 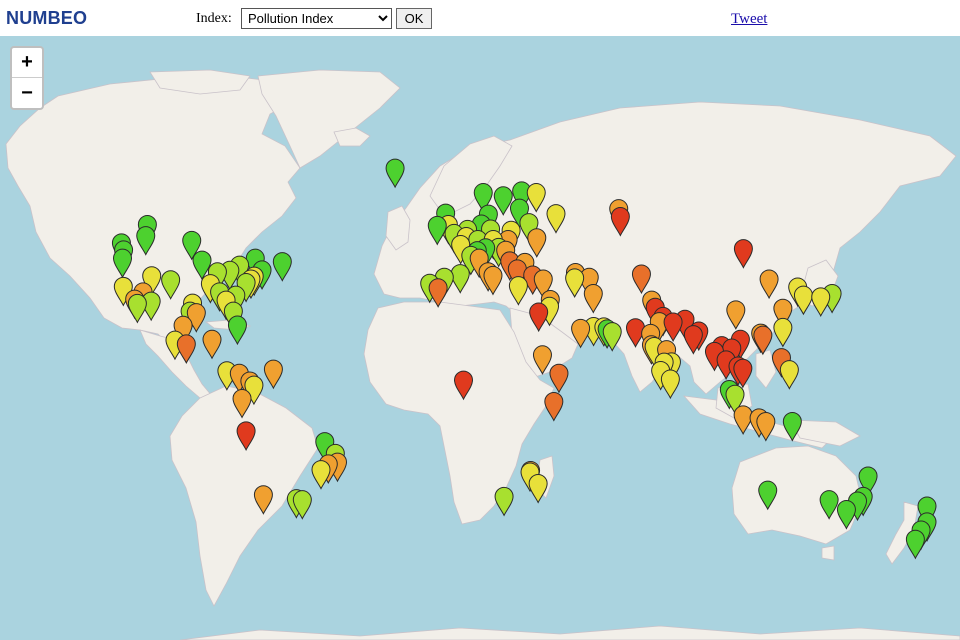 What do you see at coordinates (414, 18) in the screenshot?
I see `ok-button: OK` at bounding box center [414, 18].